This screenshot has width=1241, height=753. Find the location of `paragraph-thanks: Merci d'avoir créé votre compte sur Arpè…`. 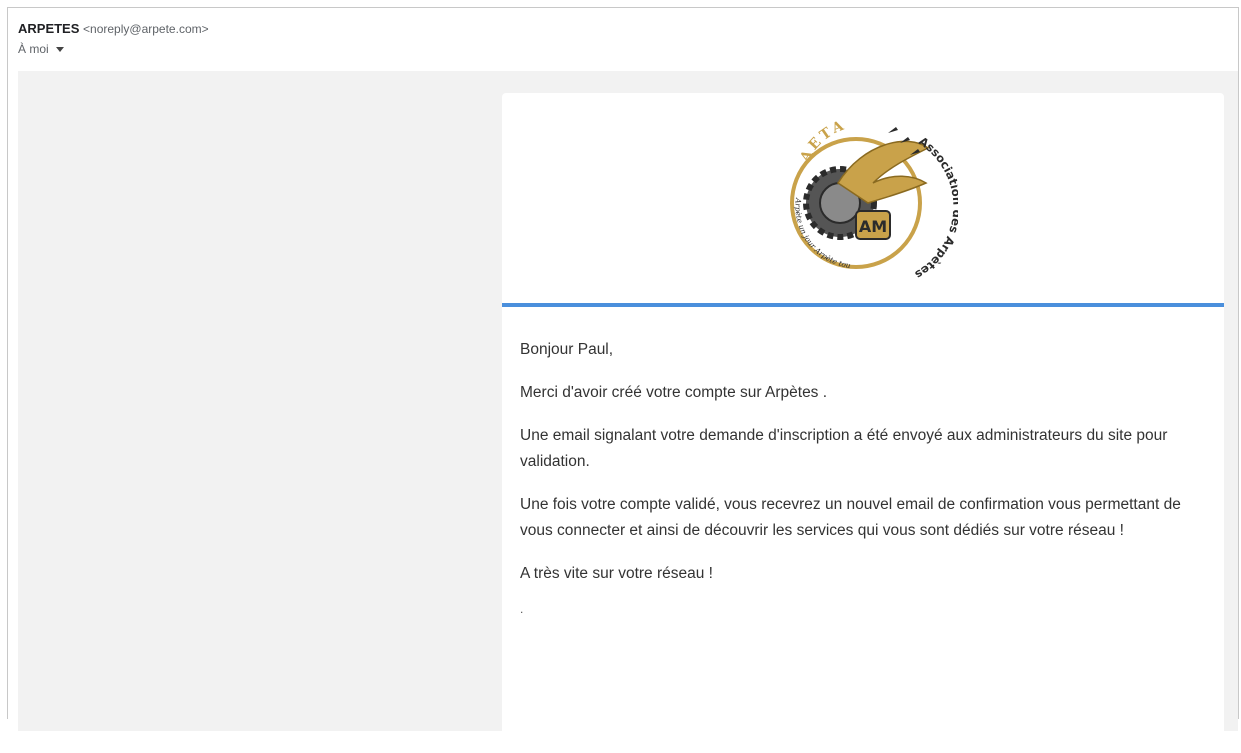

paragraph-thanks: Merci d'avoir créé votre compte sur Arpè… is located at coordinates (674, 392).